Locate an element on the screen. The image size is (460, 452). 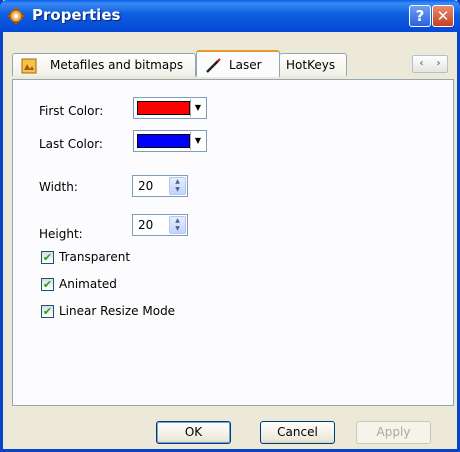
tab-label: Metafiles and bitmaps is located at coordinates (117, 65).